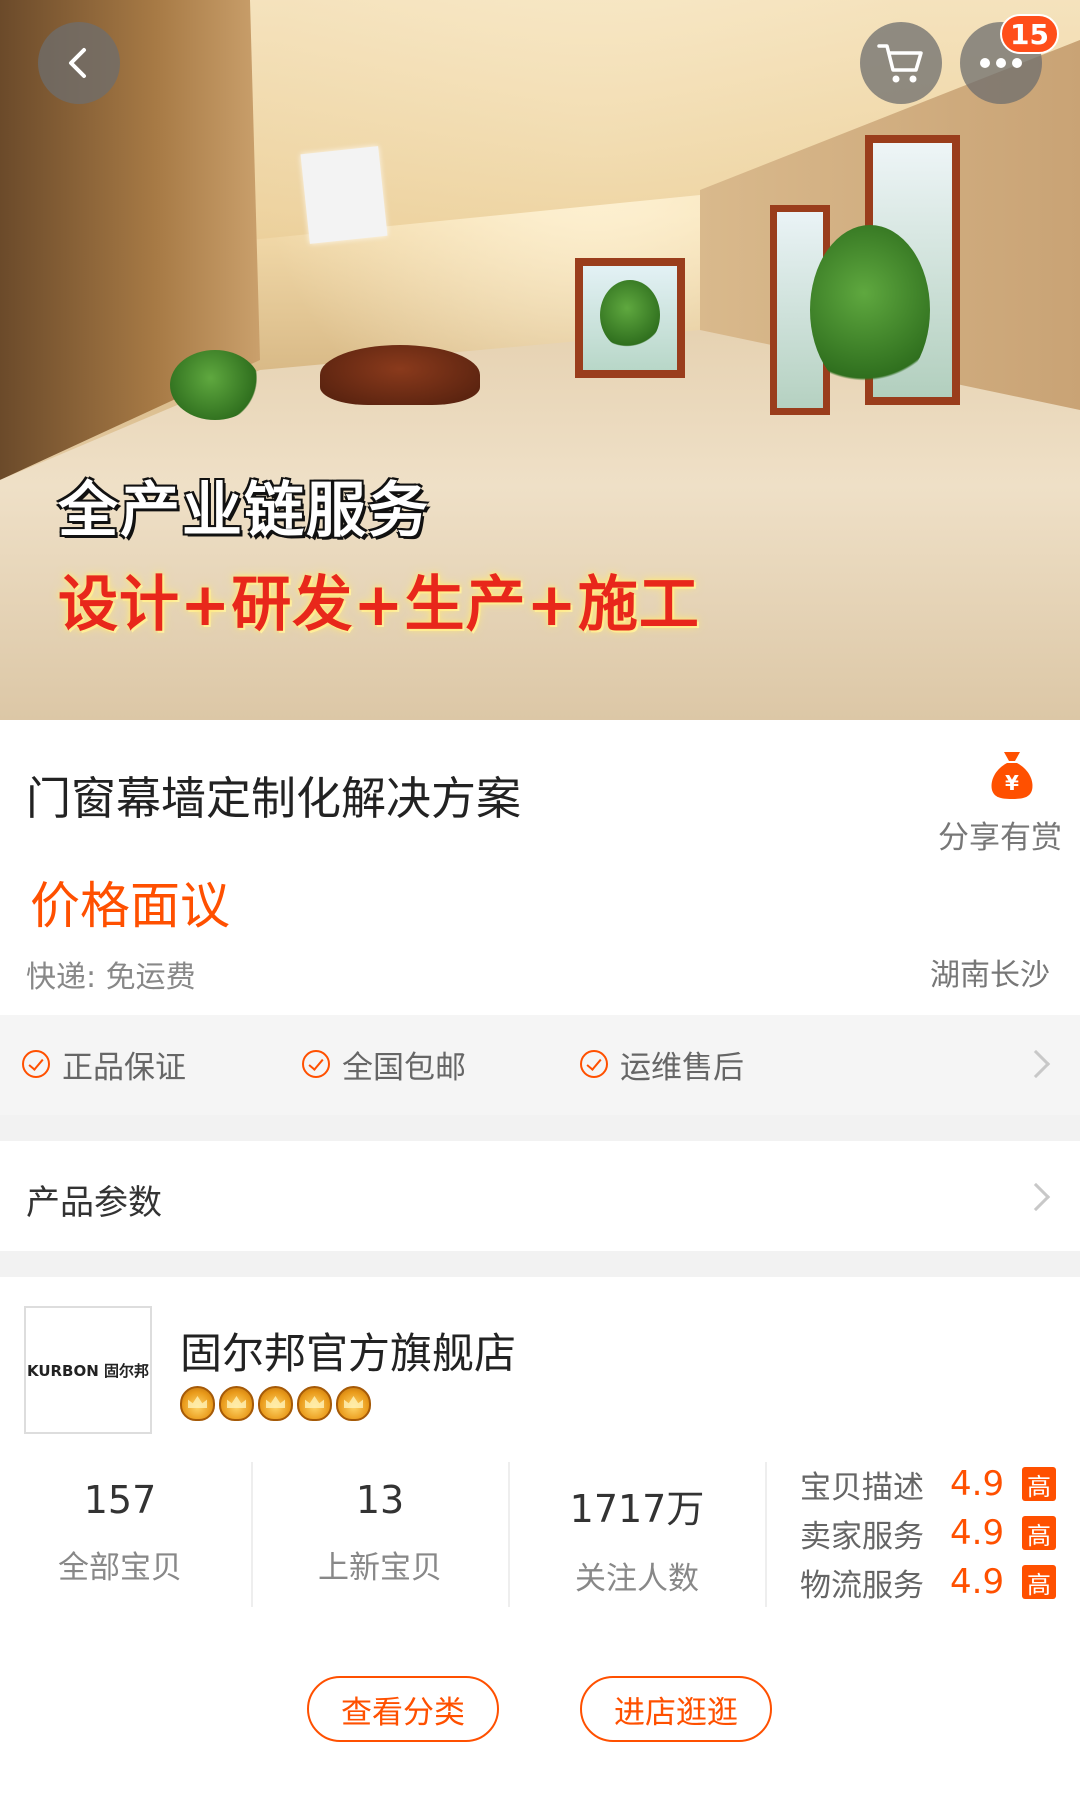  Describe the element at coordinates (344, 195) in the screenshot. I see `hero-brand-sign` at that location.